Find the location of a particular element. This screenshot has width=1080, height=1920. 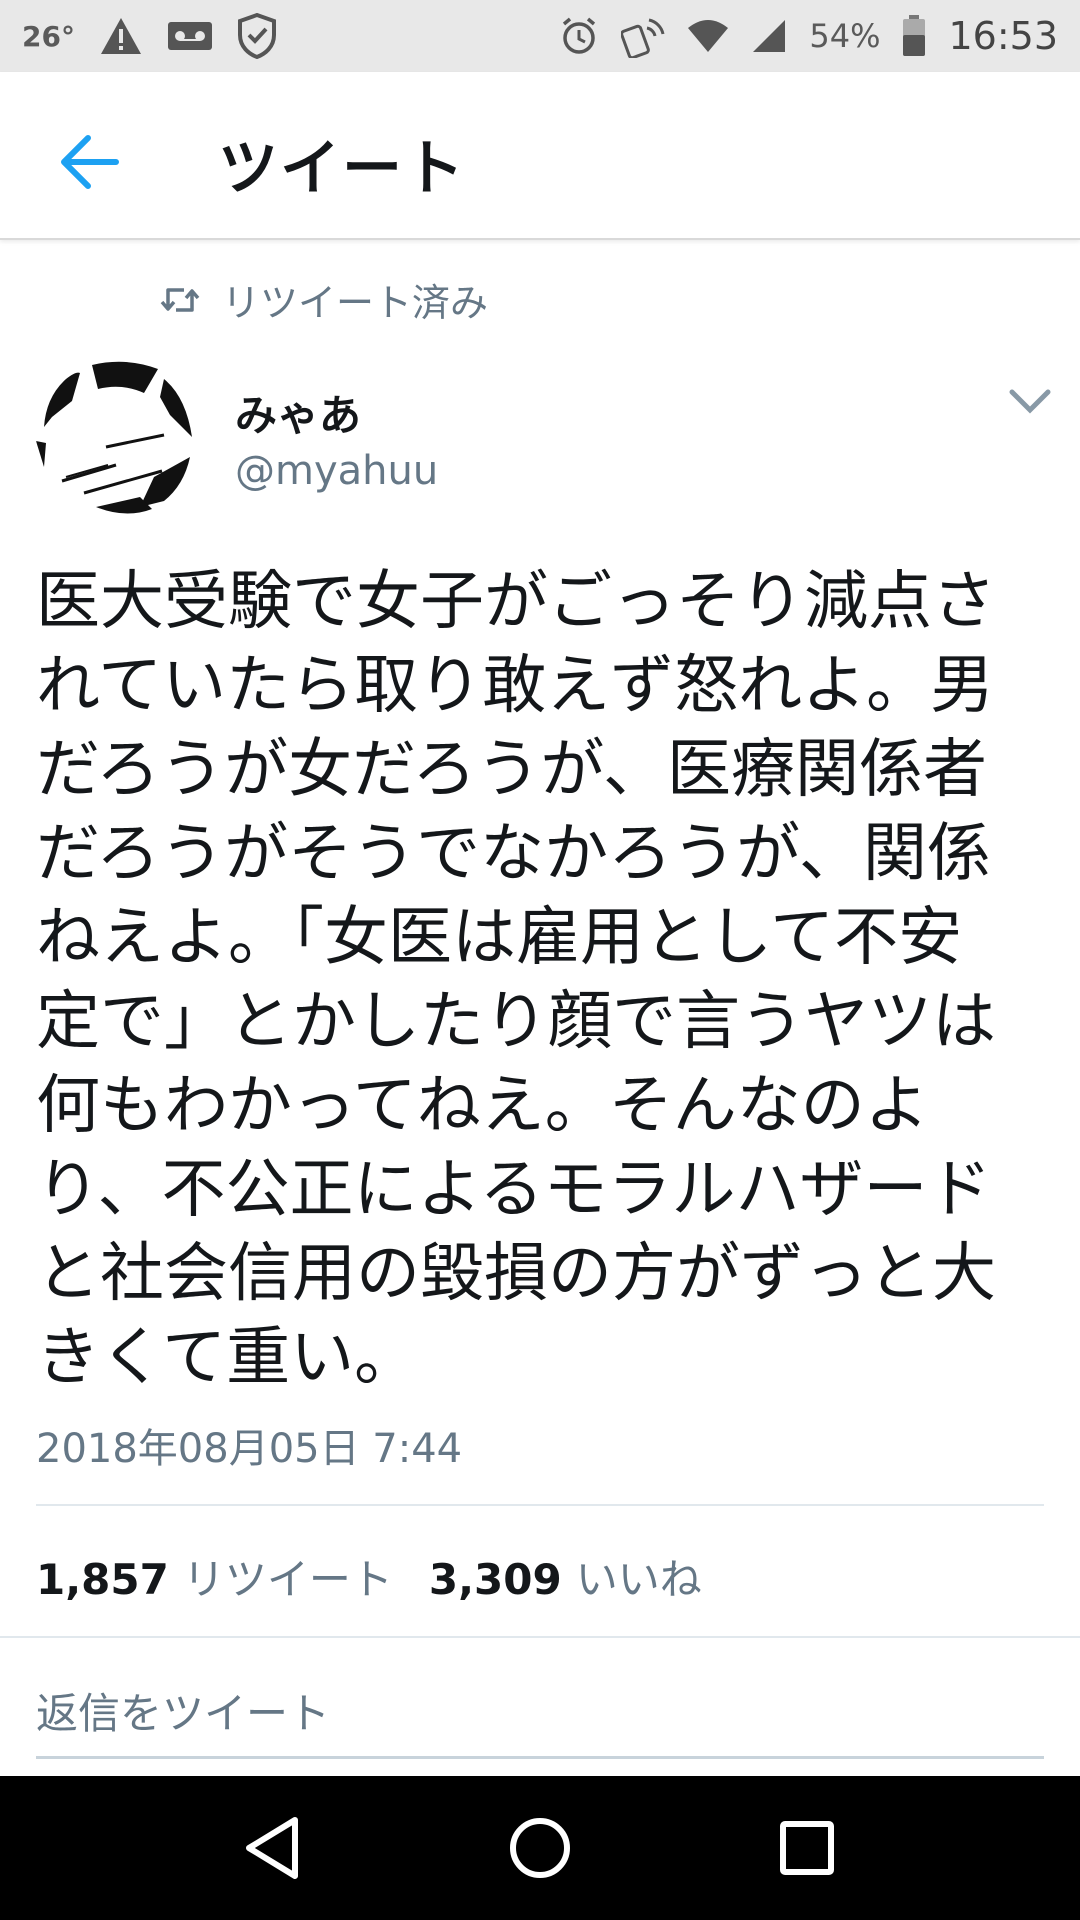

clock-time: 16:53 is located at coordinates (1003, 36).